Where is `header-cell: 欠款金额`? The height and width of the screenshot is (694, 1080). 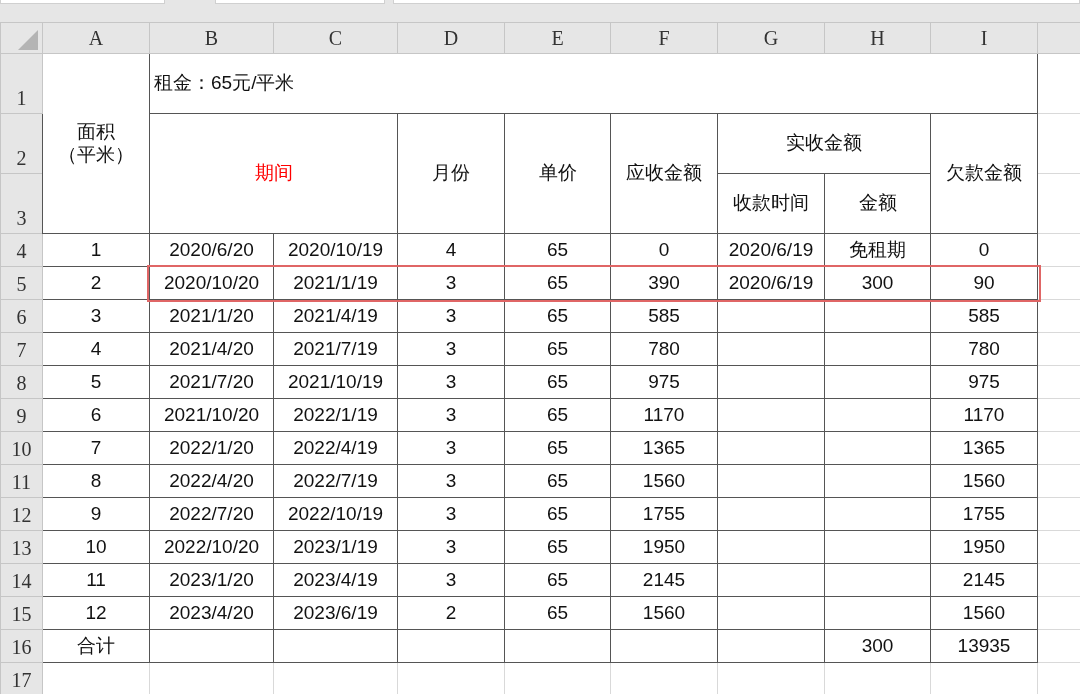
header-cell: 欠款金额 is located at coordinates (984, 173).